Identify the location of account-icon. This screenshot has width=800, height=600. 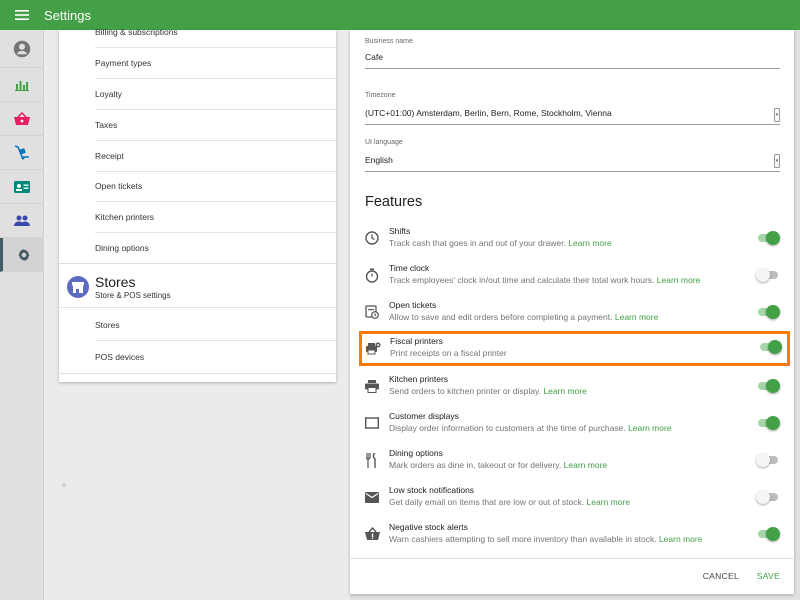
(22, 48).